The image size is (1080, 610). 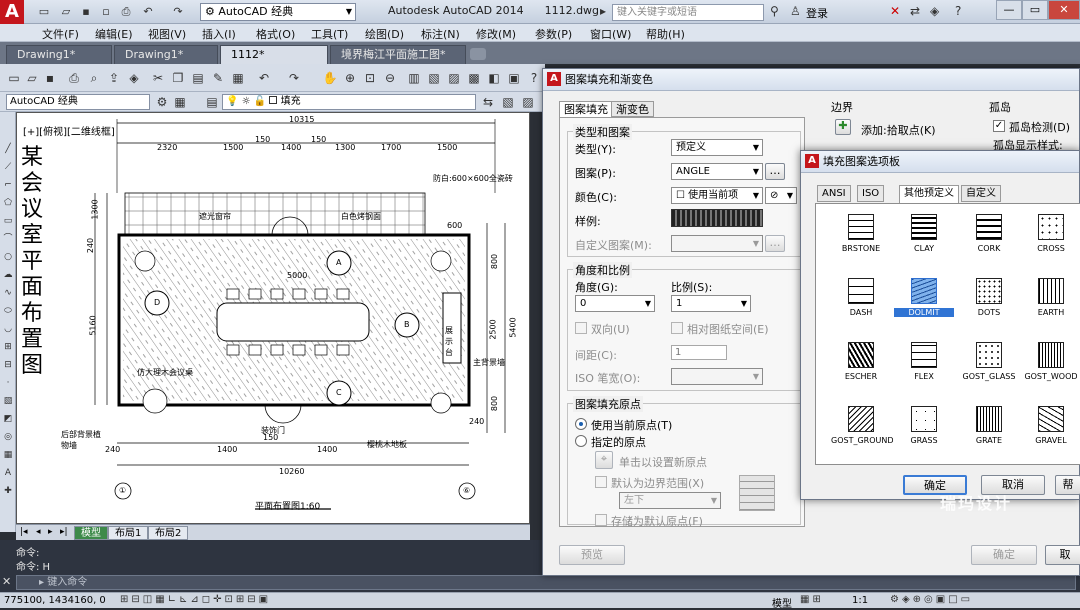 What do you see at coordinates (924, 291) in the screenshot?
I see `pattern-dolmit-swatch` at bounding box center [924, 291].